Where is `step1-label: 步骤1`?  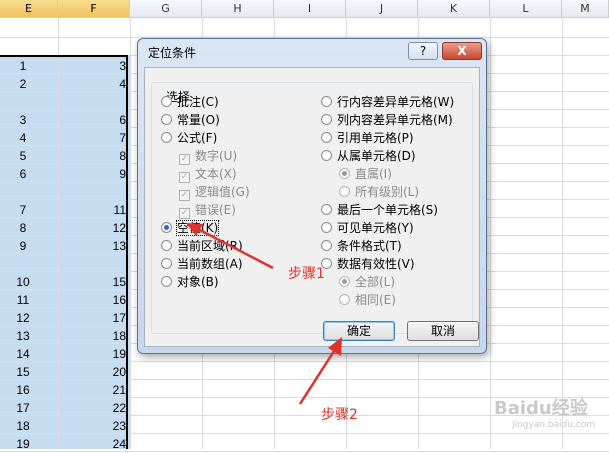 step1-label: 步骤1 is located at coordinates (306, 274).